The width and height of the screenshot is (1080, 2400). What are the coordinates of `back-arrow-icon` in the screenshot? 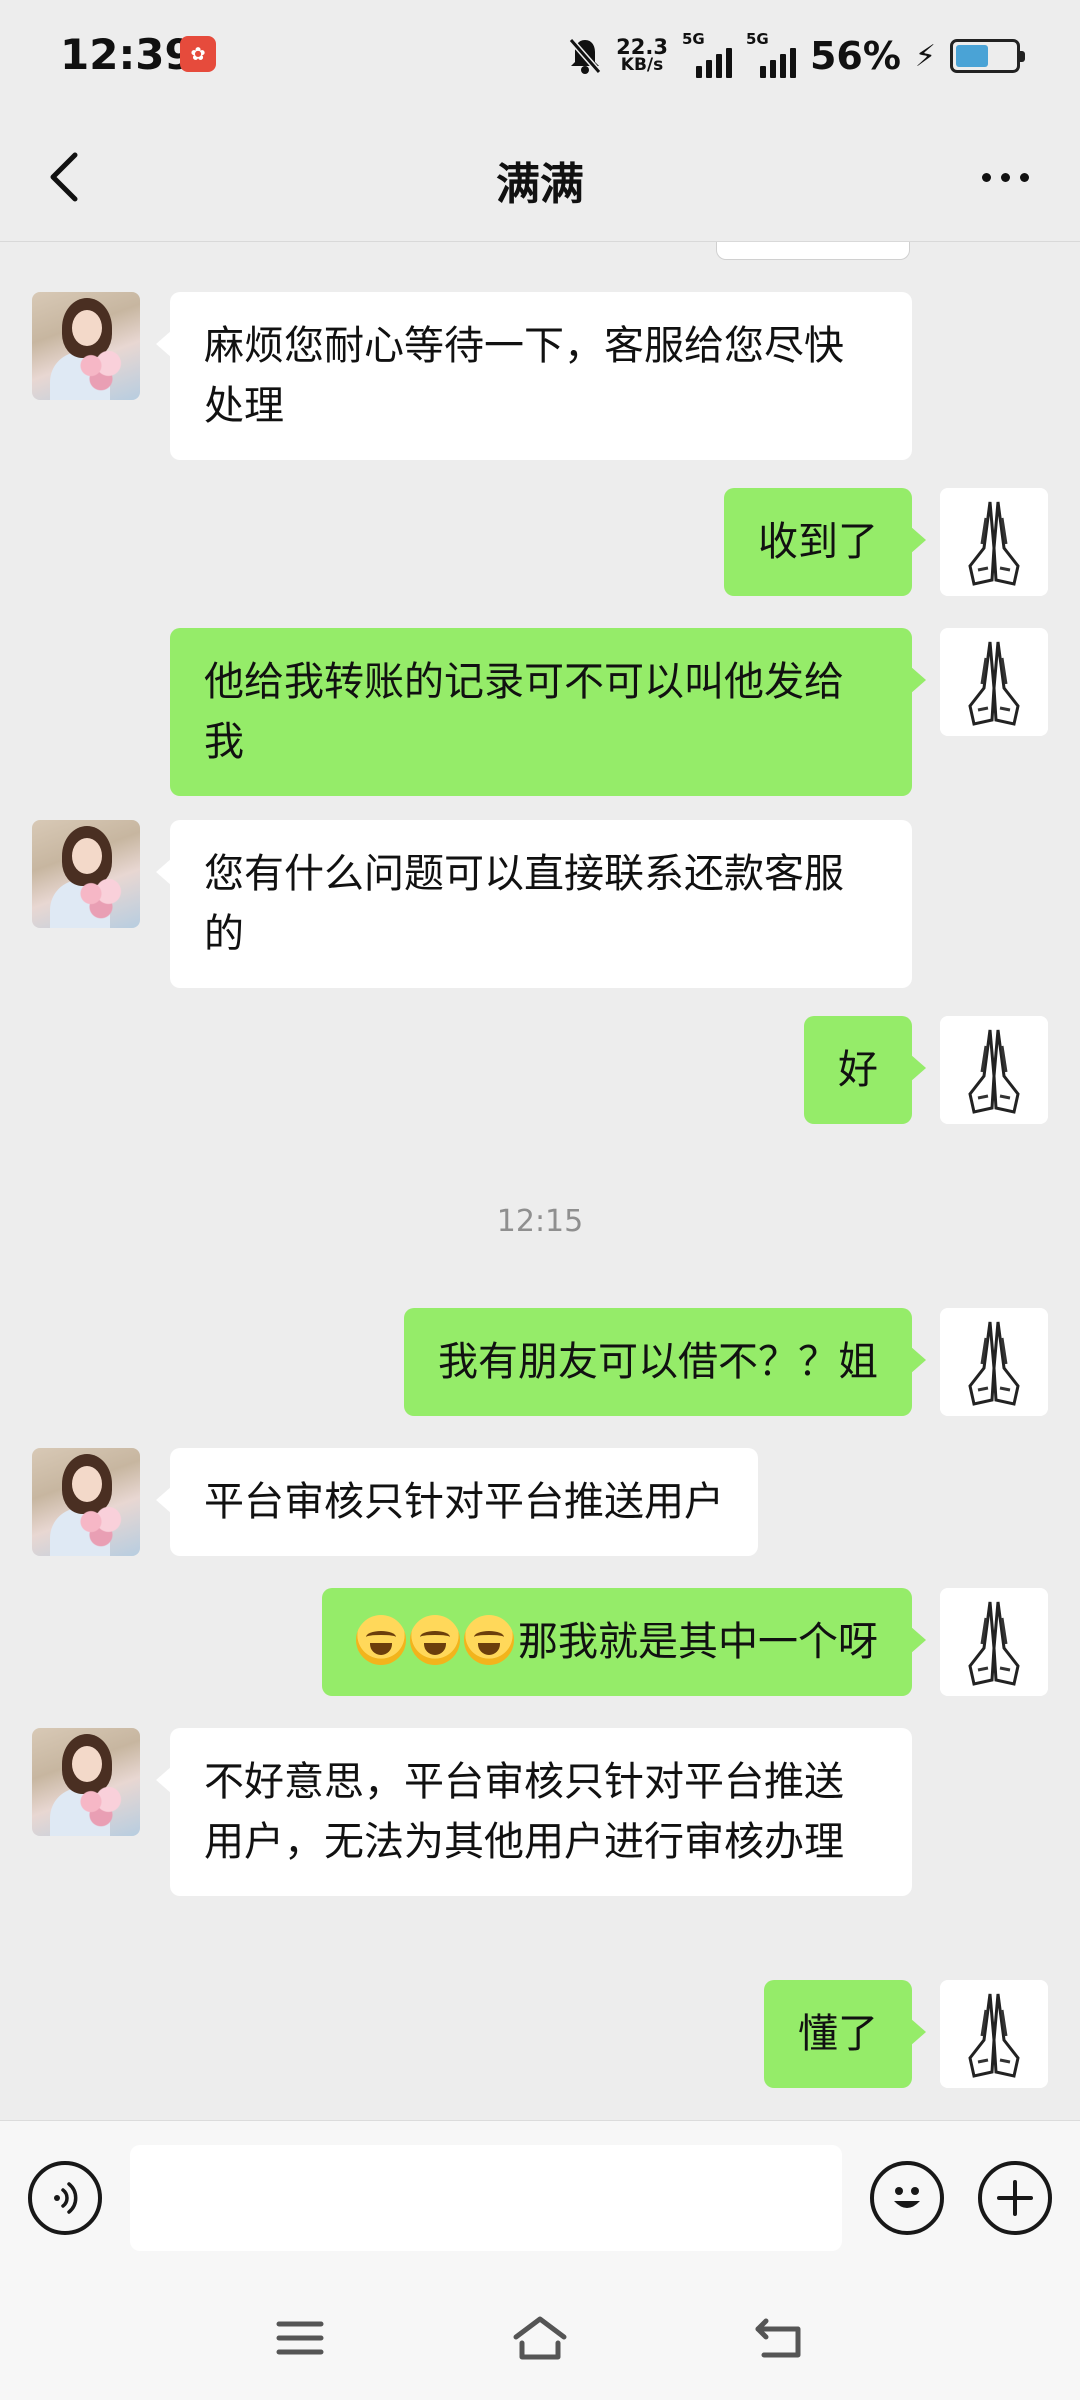 It's located at (778, 2338).